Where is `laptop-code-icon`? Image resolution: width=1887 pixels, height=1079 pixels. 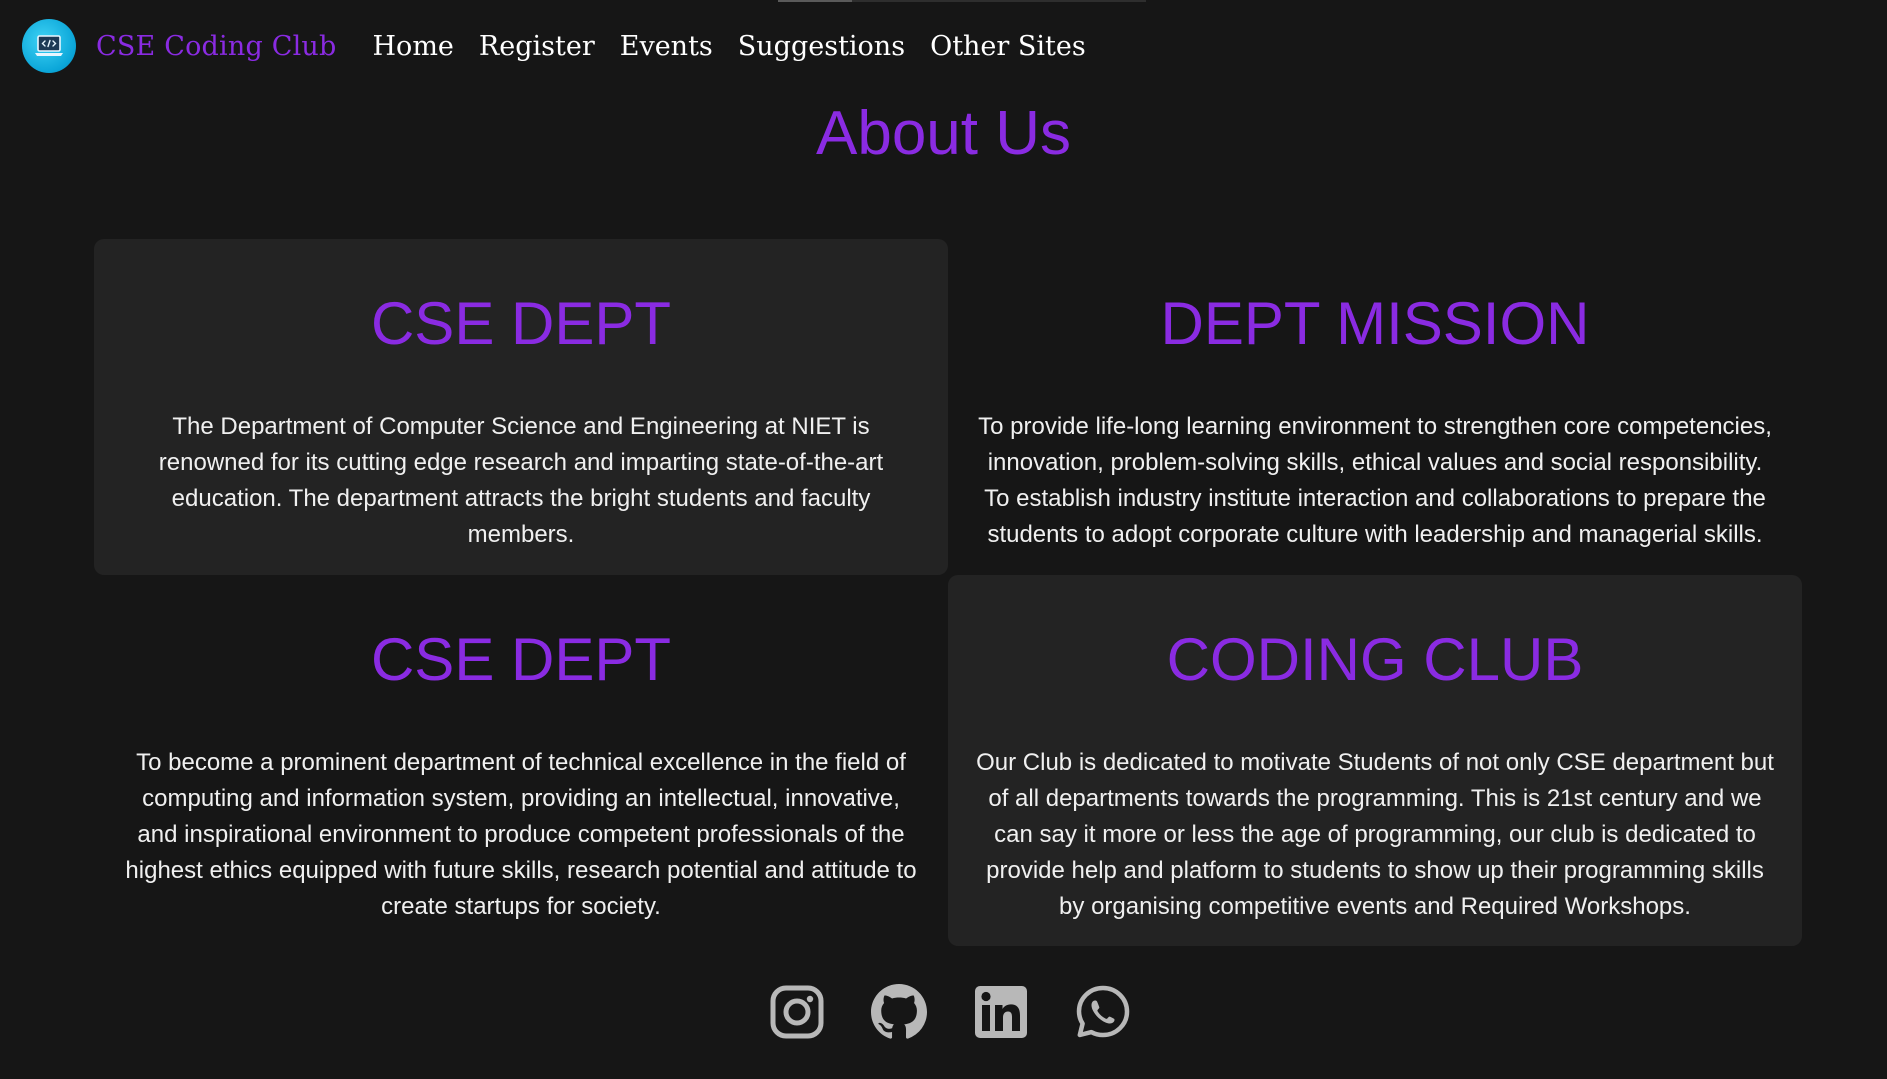 laptop-code-icon is located at coordinates (49, 45).